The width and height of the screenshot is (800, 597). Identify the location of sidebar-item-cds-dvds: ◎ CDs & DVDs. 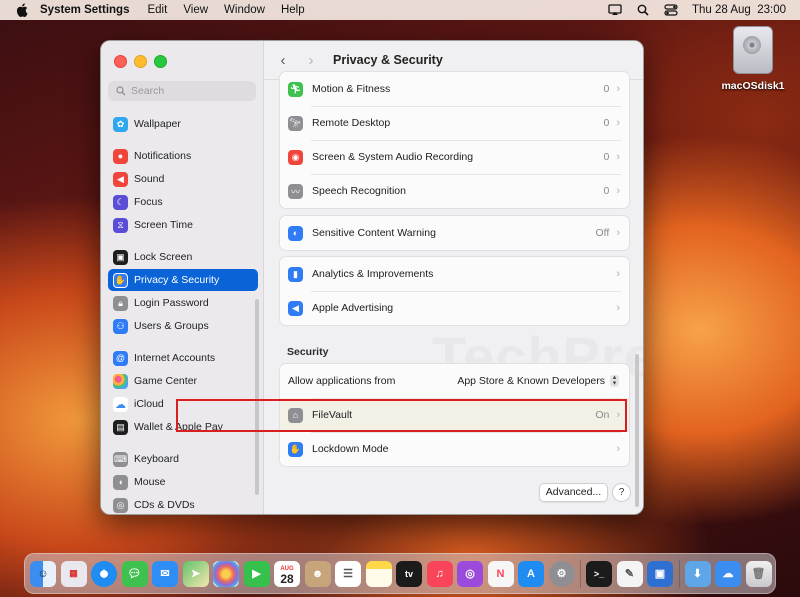
(183, 504).